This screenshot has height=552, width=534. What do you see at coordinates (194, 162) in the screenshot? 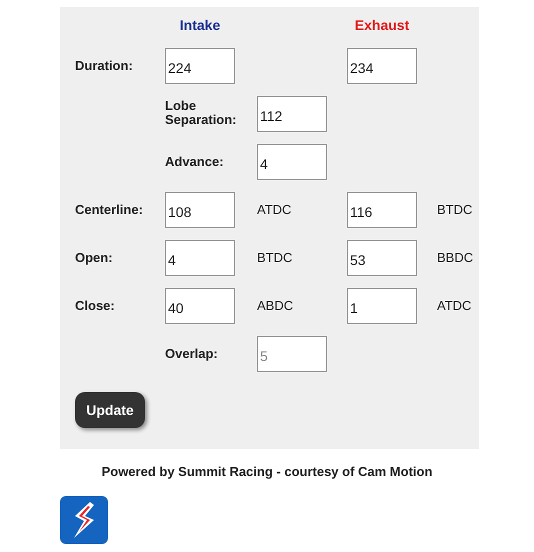
I see `field-label: Advance:` at bounding box center [194, 162].